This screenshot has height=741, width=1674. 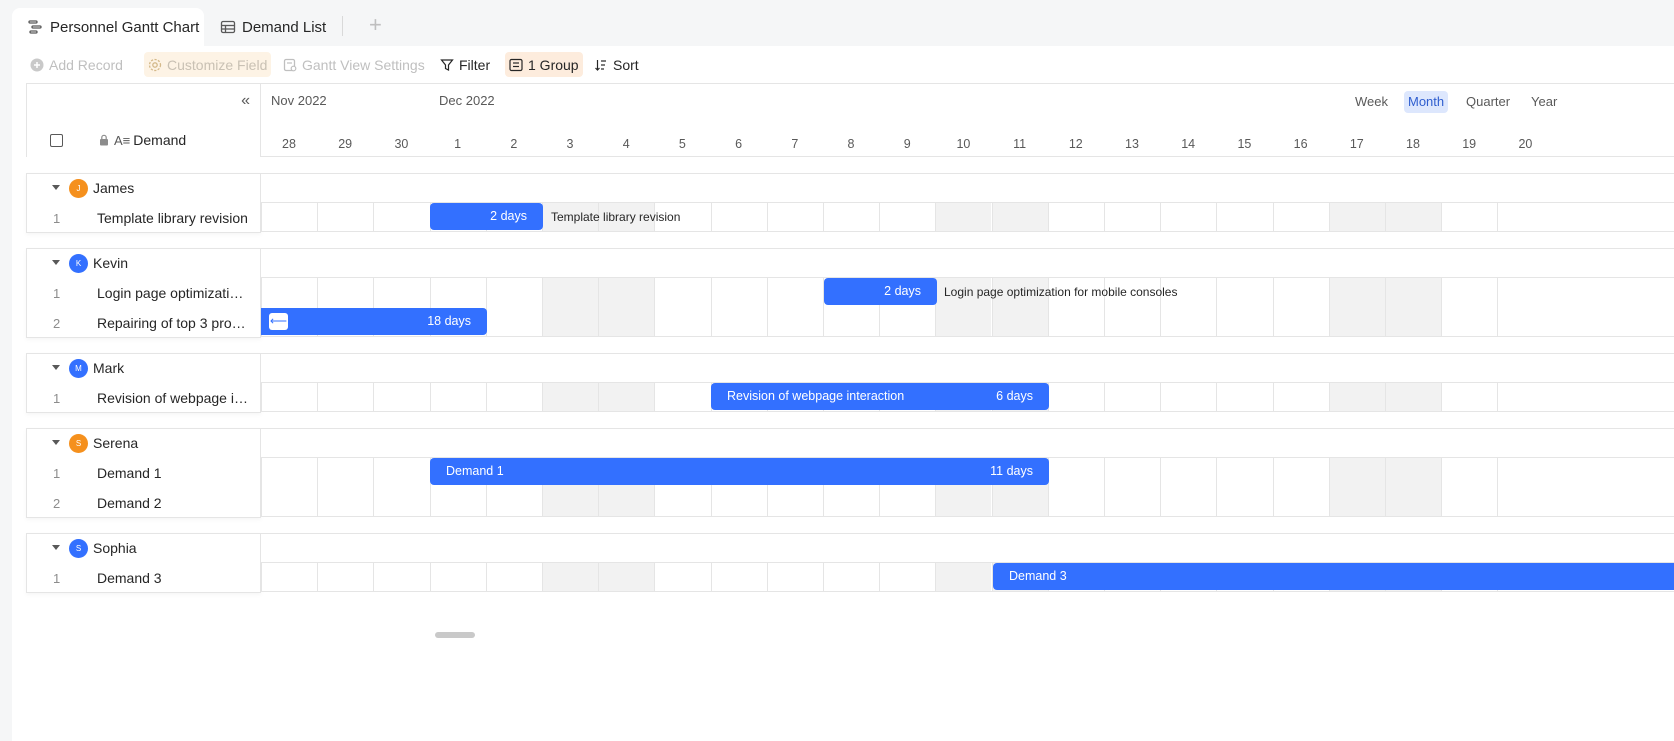 I want to click on scale-month: Month, so click(x=1426, y=102).